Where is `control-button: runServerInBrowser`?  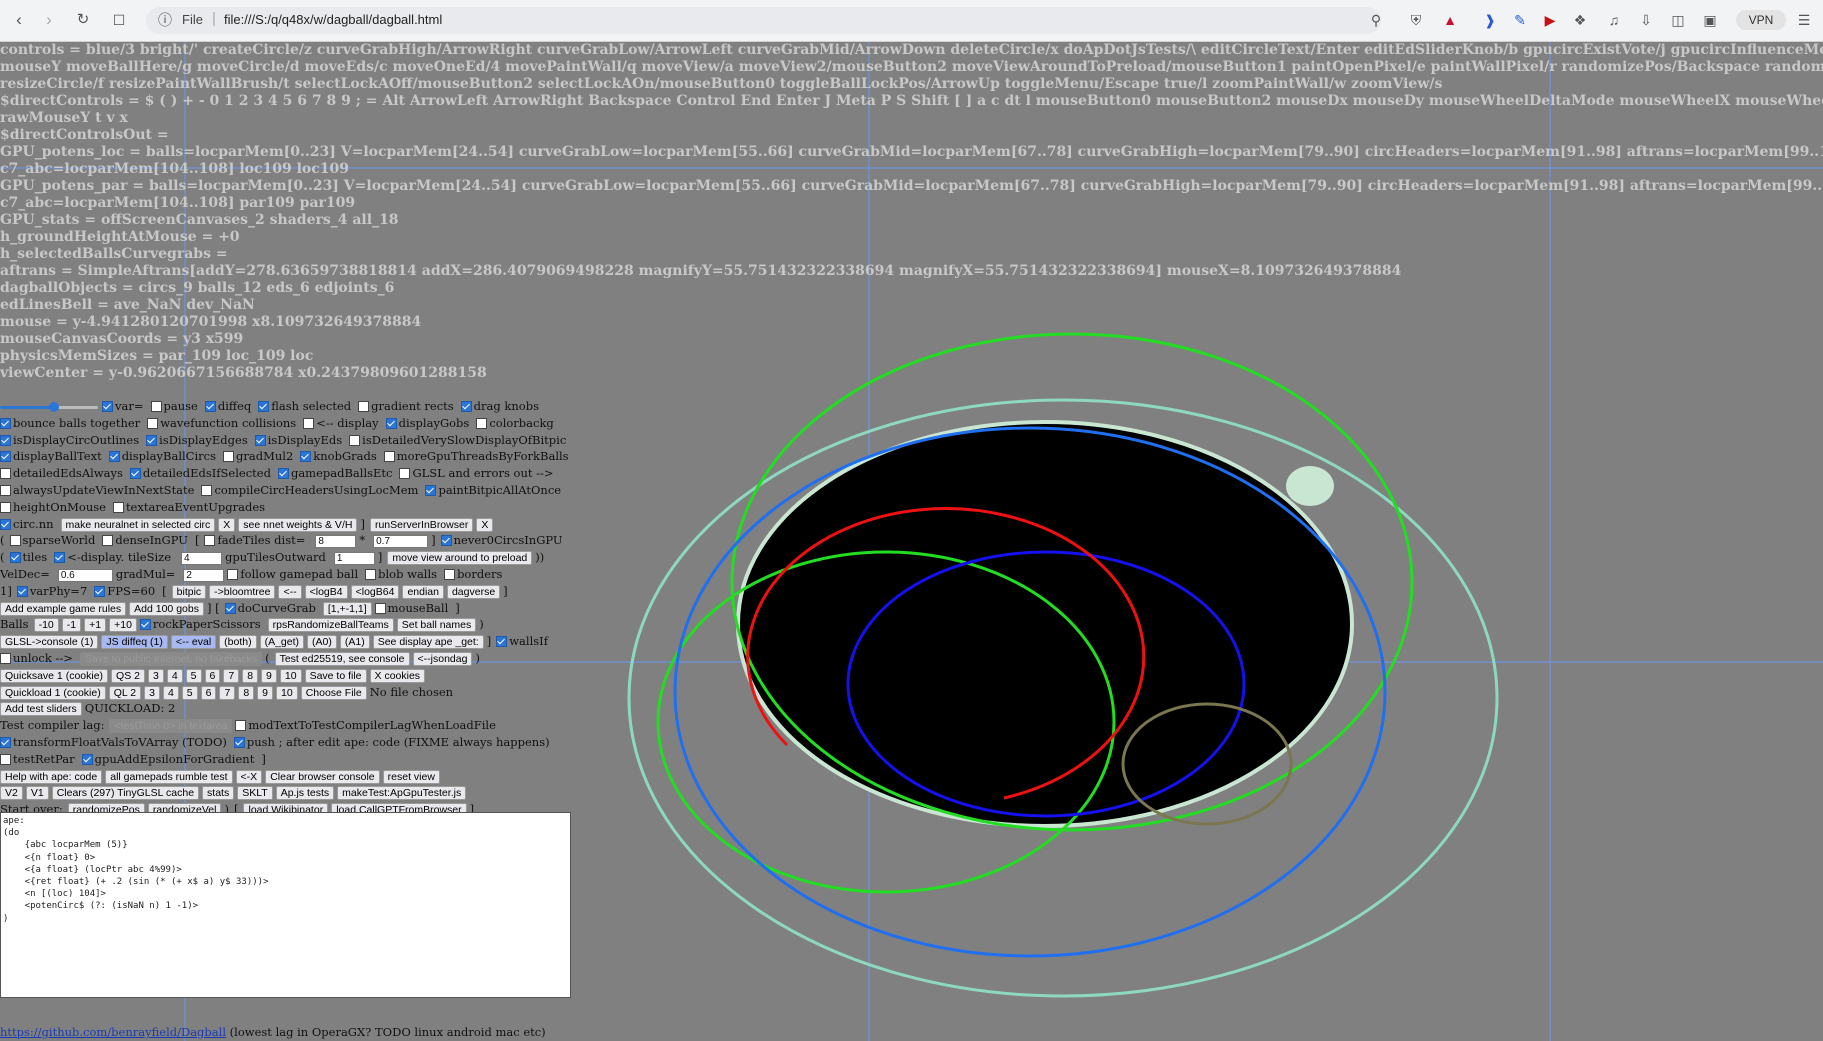
control-button: runServerInBrowser is located at coordinates (421, 524).